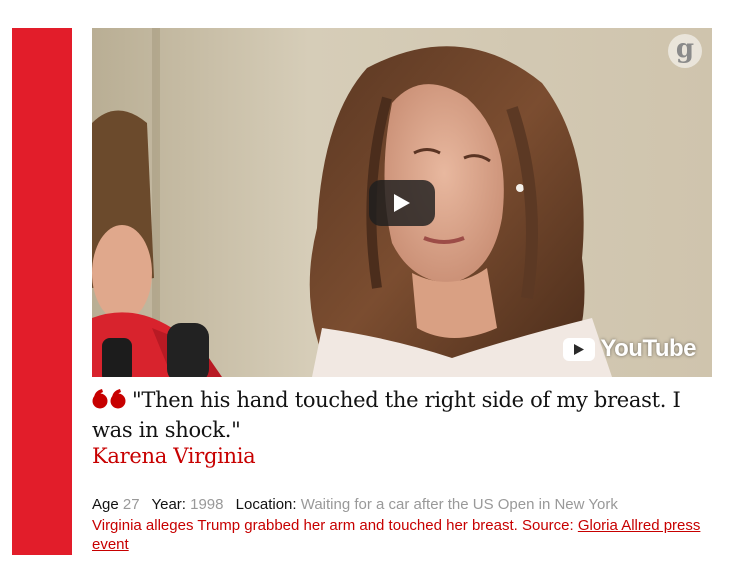  I want to click on youtube-play-icon, so click(579, 349).